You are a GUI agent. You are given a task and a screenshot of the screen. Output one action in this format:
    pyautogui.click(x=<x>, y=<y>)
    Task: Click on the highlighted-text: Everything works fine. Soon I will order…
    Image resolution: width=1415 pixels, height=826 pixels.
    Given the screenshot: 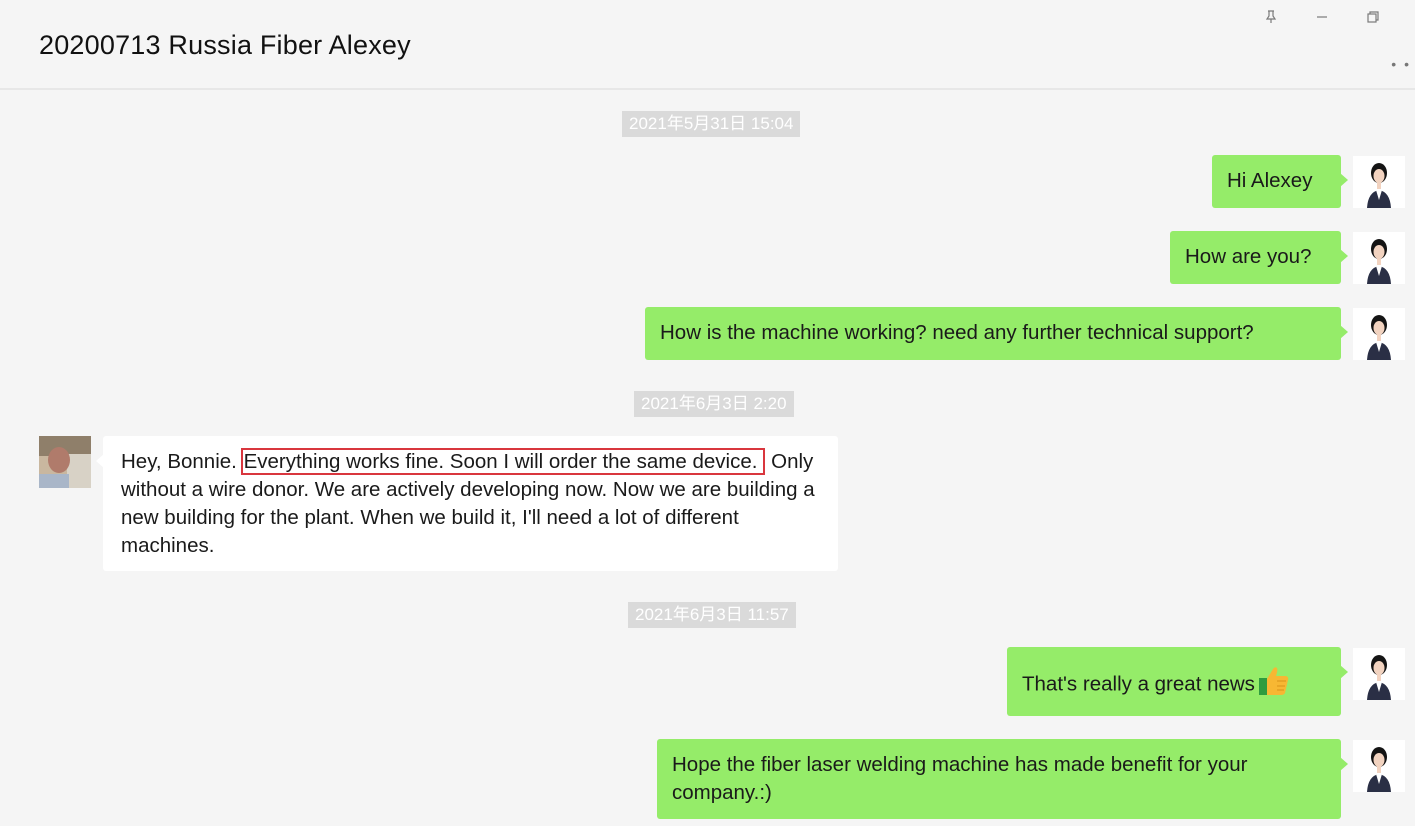 What is the action you would take?
    pyautogui.click(x=503, y=461)
    